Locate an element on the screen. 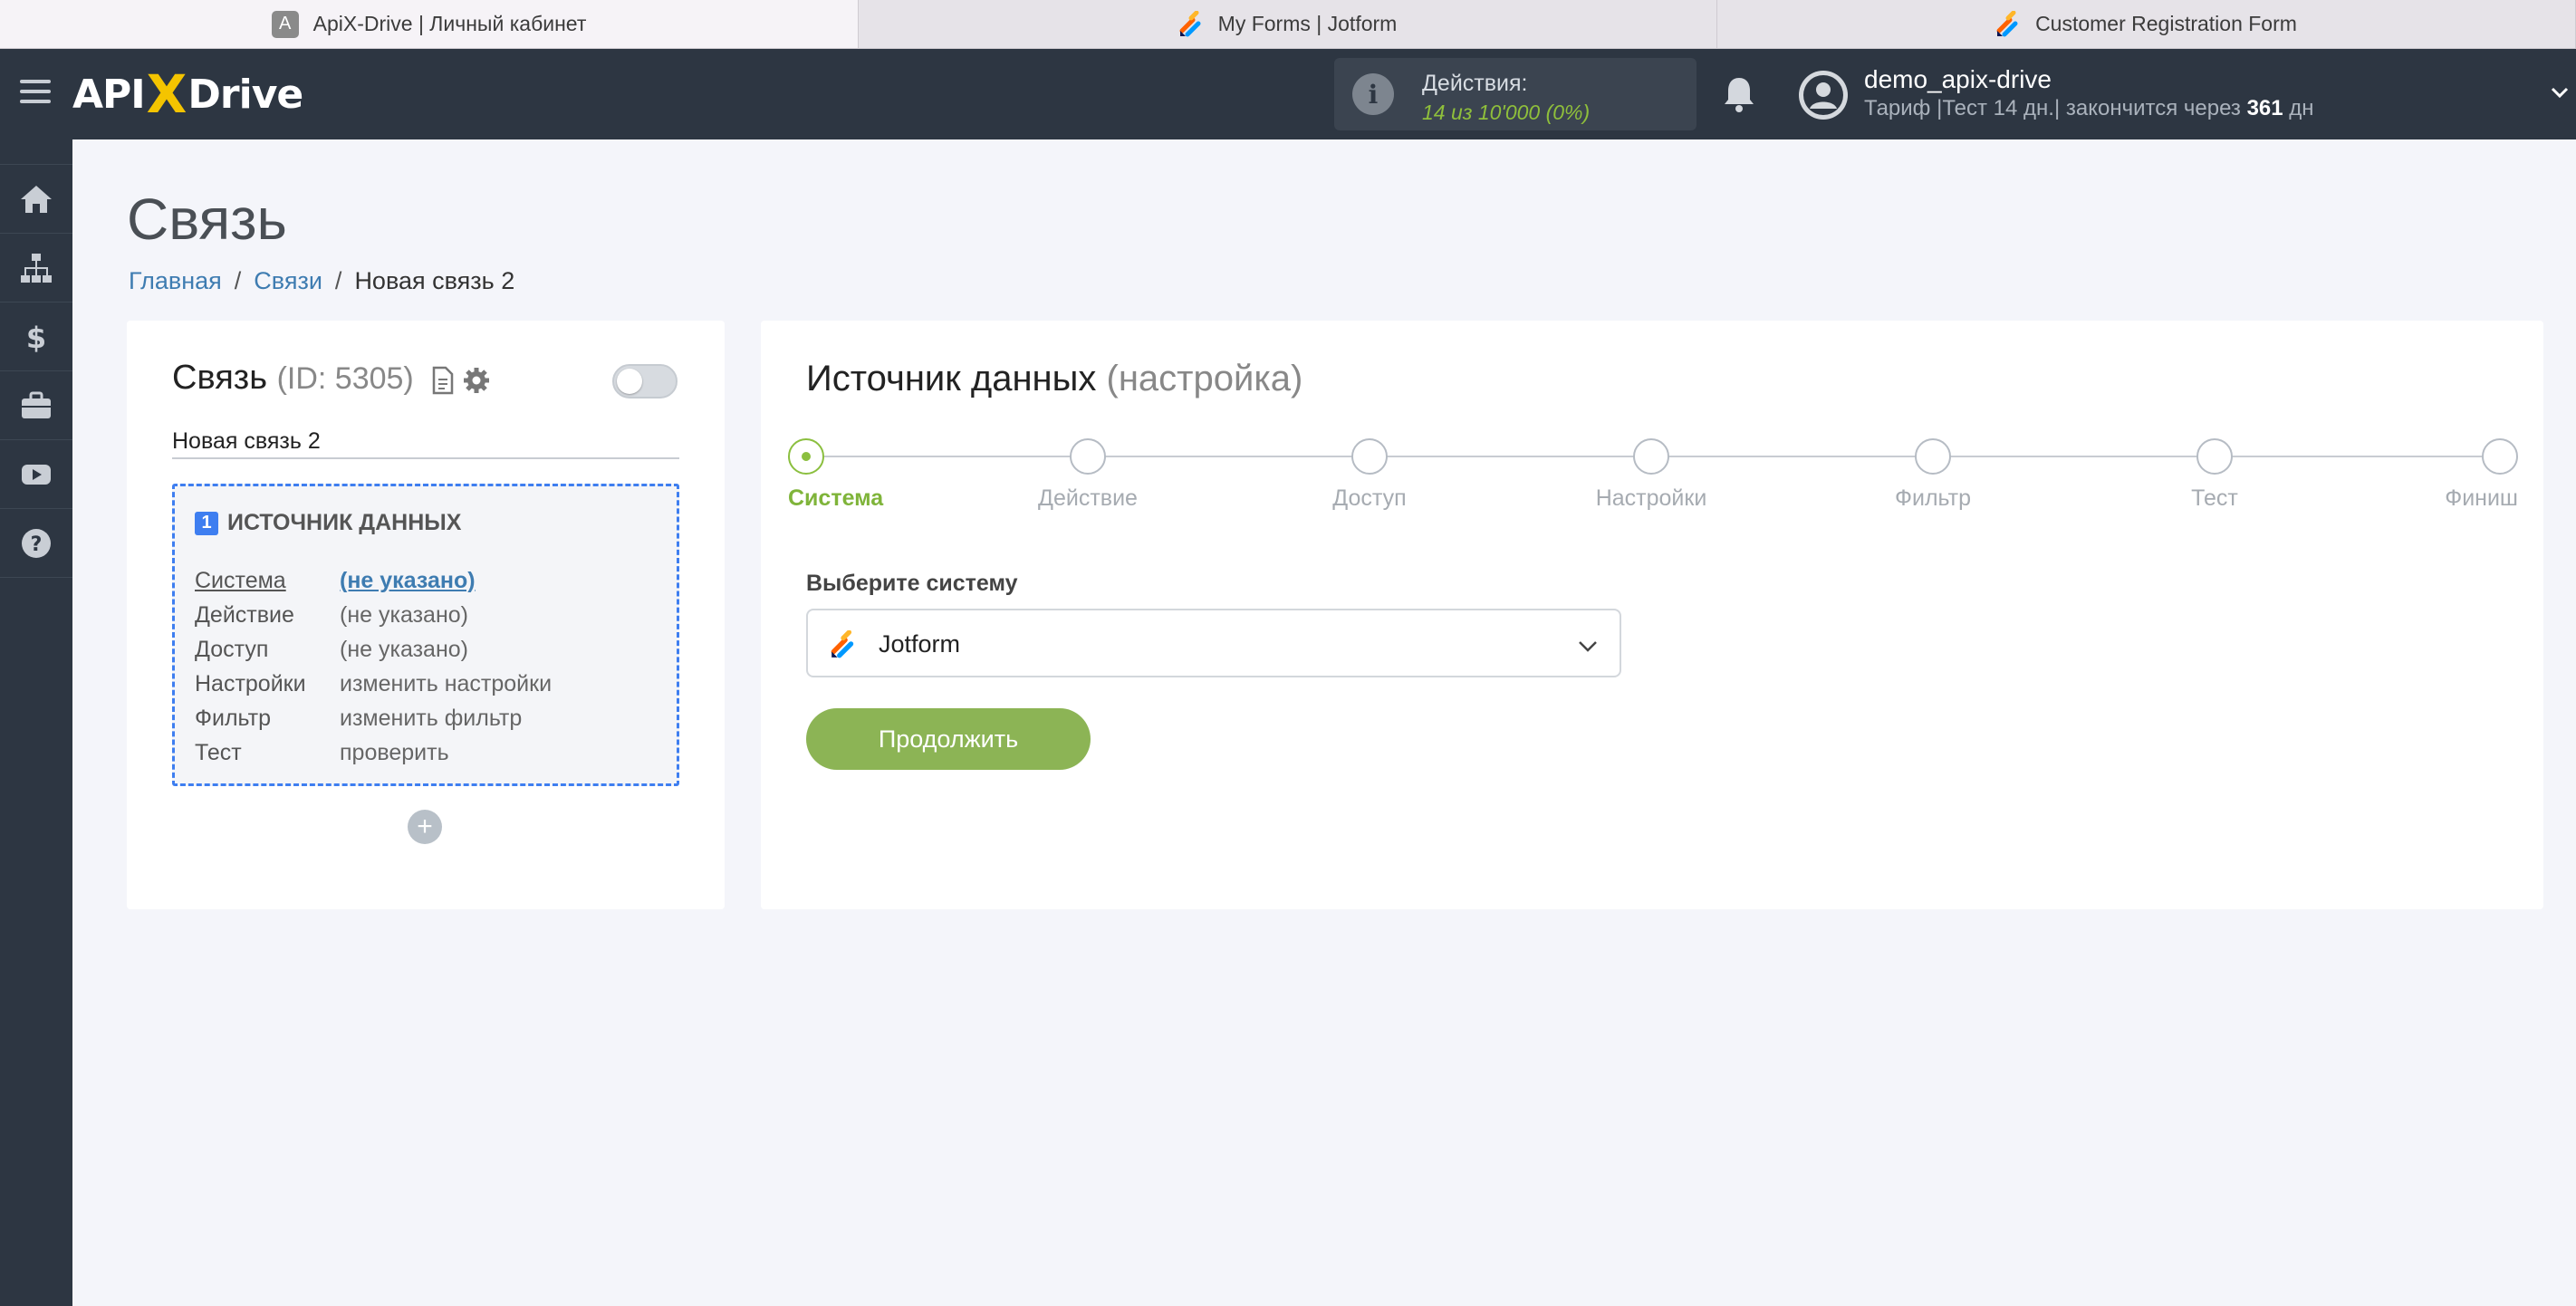 Image resolution: width=2576 pixels, height=1306 pixels. source-row-system: Система (не указано) is located at coordinates (373, 581).